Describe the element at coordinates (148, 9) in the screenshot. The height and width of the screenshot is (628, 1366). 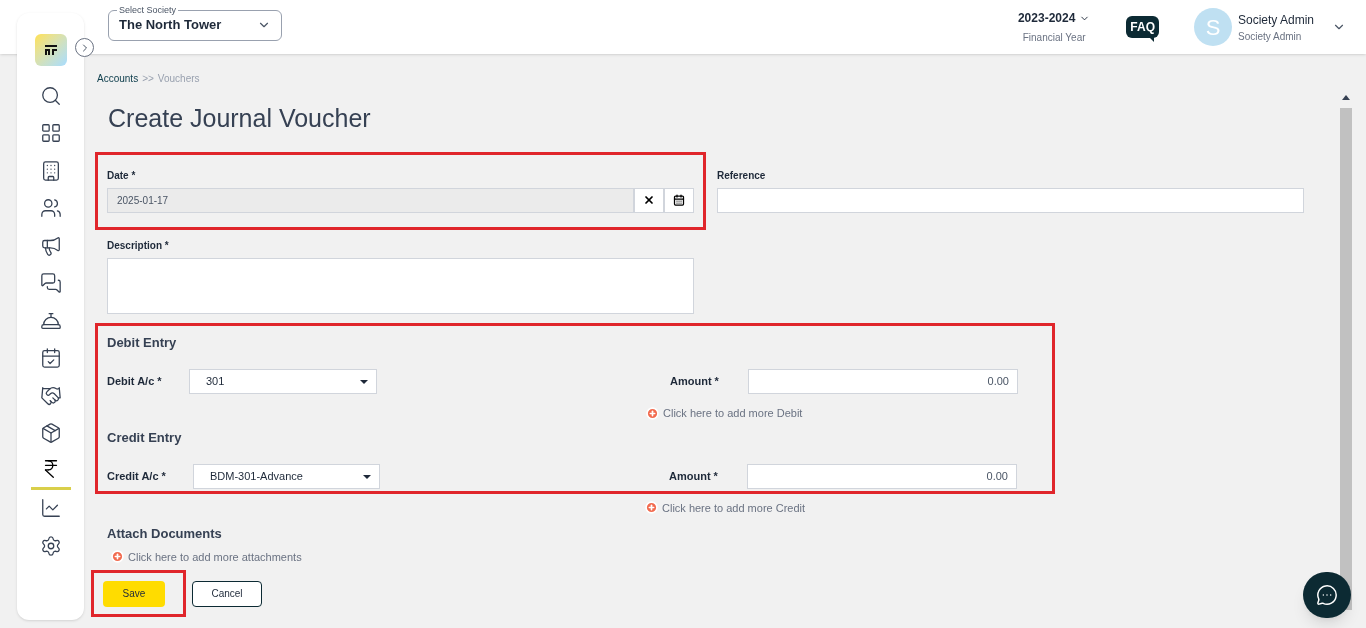
I see `floating-label: Select Society` at that location.